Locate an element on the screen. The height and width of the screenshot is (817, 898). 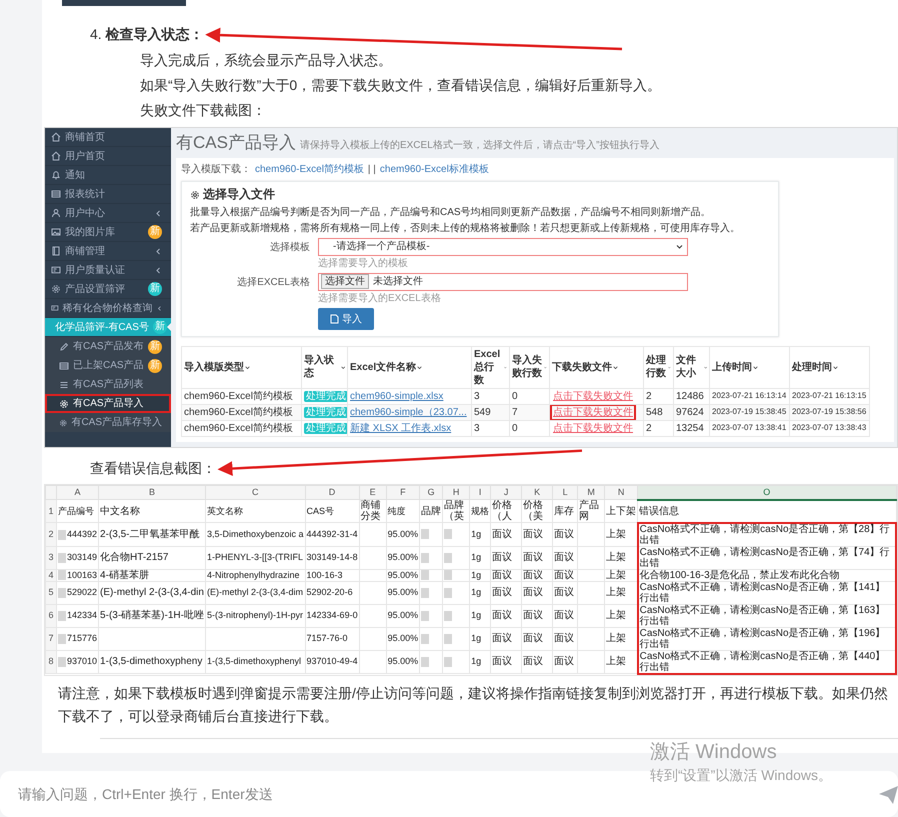
paragraph: 导入完成后，系统会显示产品导入状态。 is located at coordinates (266, 60).